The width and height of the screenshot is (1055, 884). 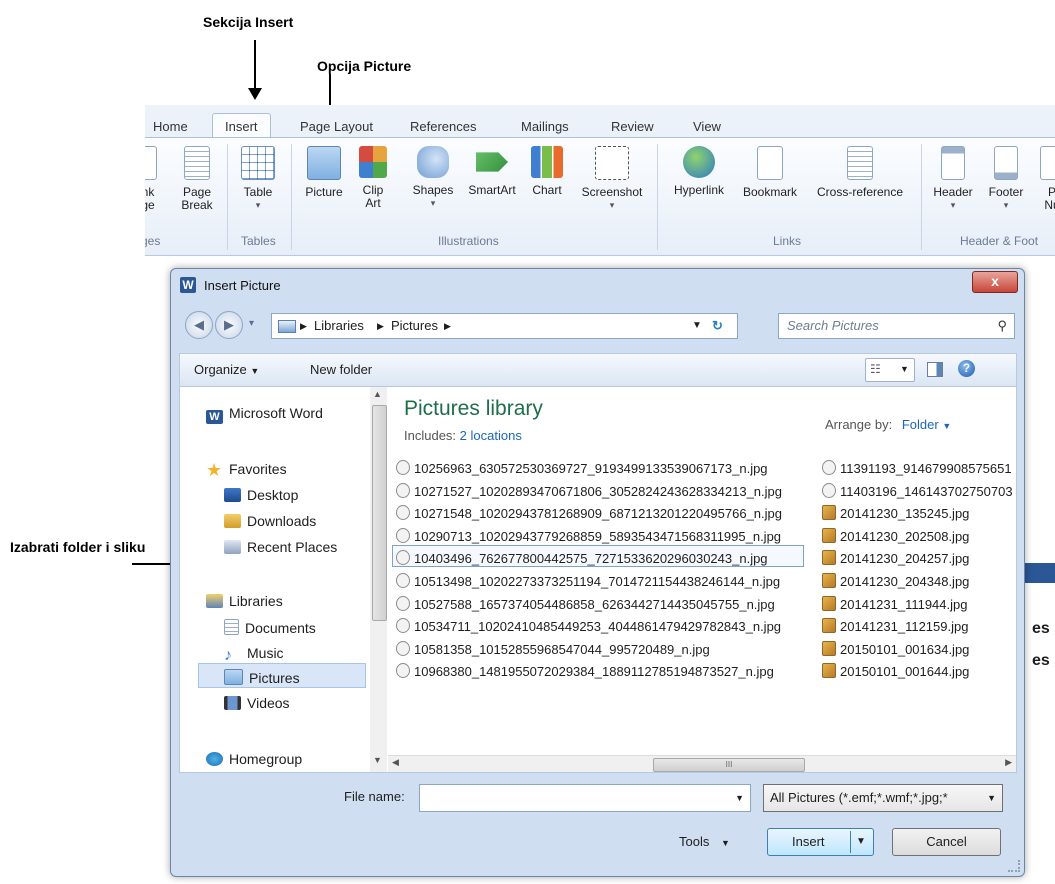 What do you see at coordinates (699, 171) in the screenshot?
I see `hyperlink-button: Hyperlink` at bounding box center [699, 171].